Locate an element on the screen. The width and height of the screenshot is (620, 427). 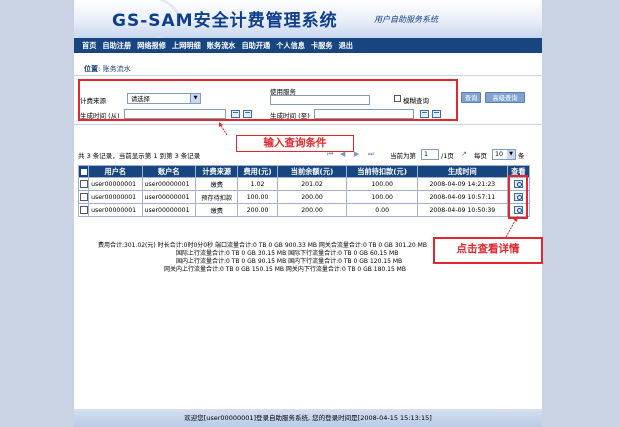
app-title: GS-SAM安全计费管理系统 is located at coordinates (225, 21).